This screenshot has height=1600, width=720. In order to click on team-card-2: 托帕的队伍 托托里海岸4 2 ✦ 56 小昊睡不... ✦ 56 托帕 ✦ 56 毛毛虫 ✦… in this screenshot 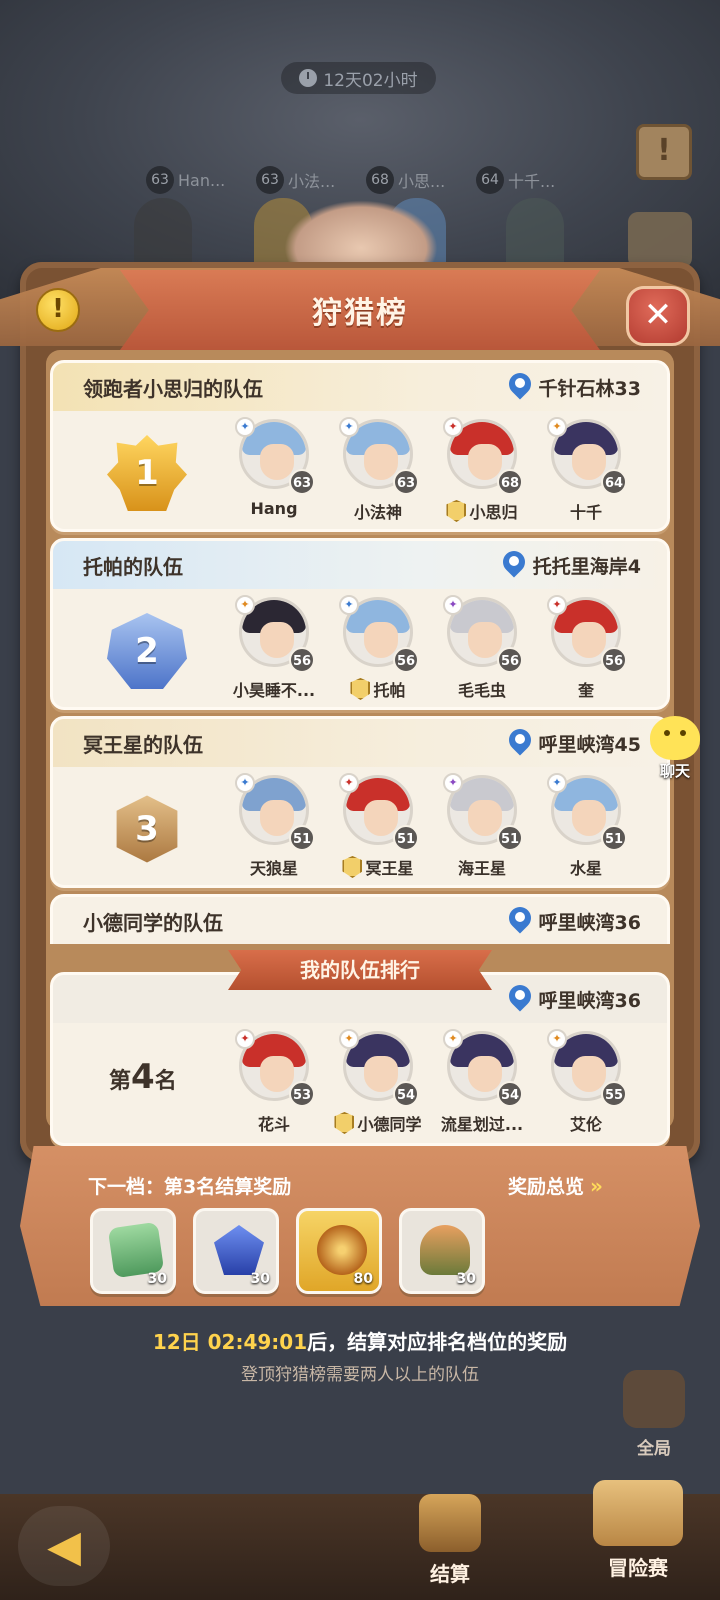, I will do `click(360, 624)`.